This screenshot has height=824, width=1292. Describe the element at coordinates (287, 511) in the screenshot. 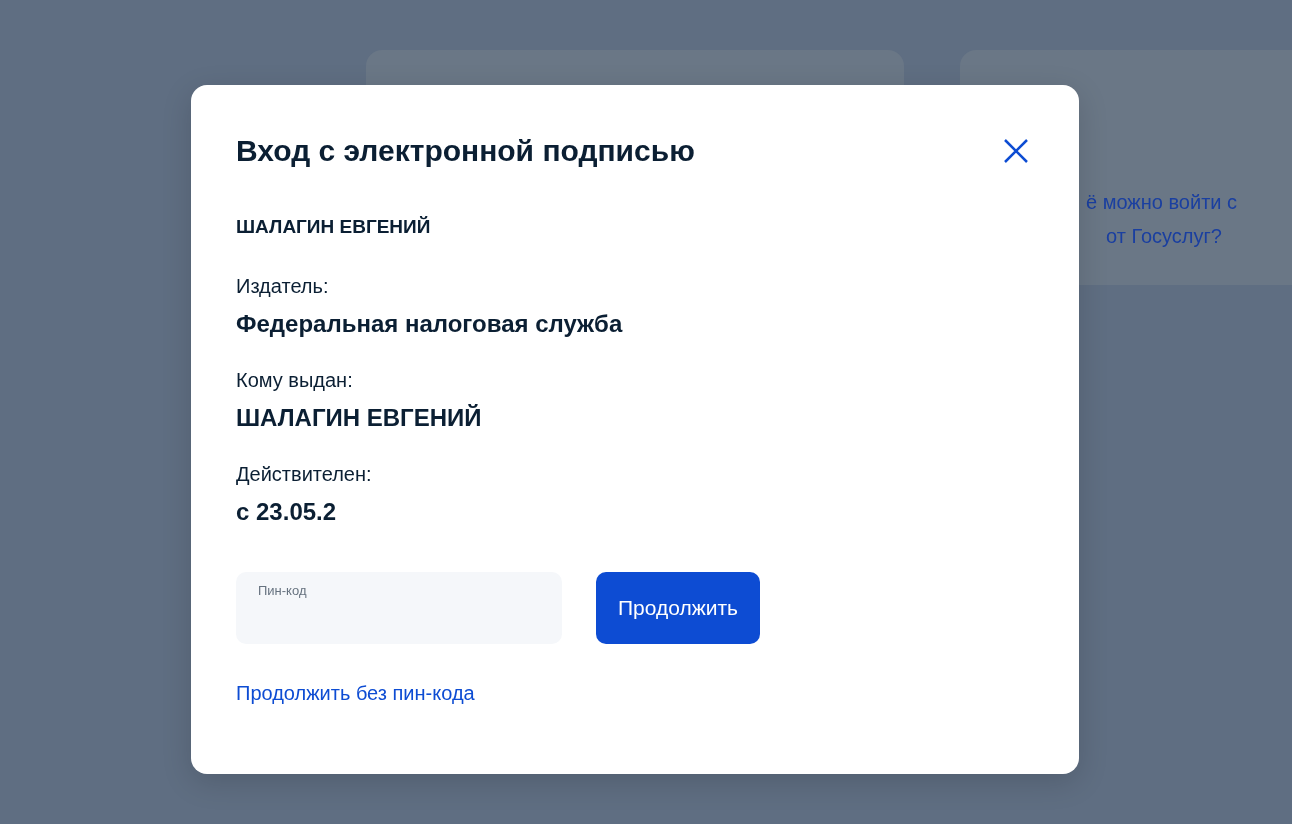

I see `field-value: с 23.05.2` at that location.